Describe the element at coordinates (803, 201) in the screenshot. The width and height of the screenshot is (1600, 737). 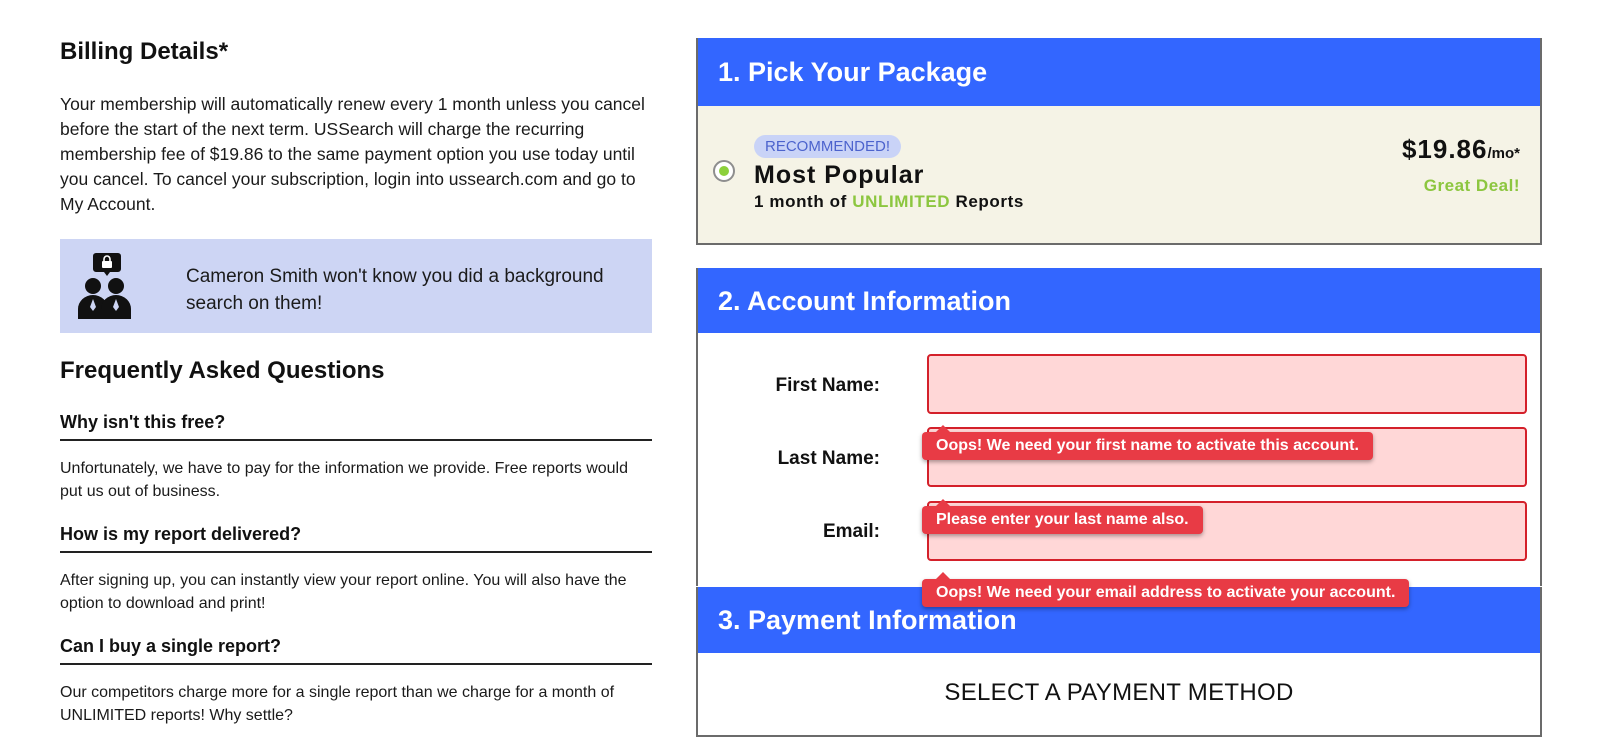
I see `package-desc-prefix: 1 month of` at that location.